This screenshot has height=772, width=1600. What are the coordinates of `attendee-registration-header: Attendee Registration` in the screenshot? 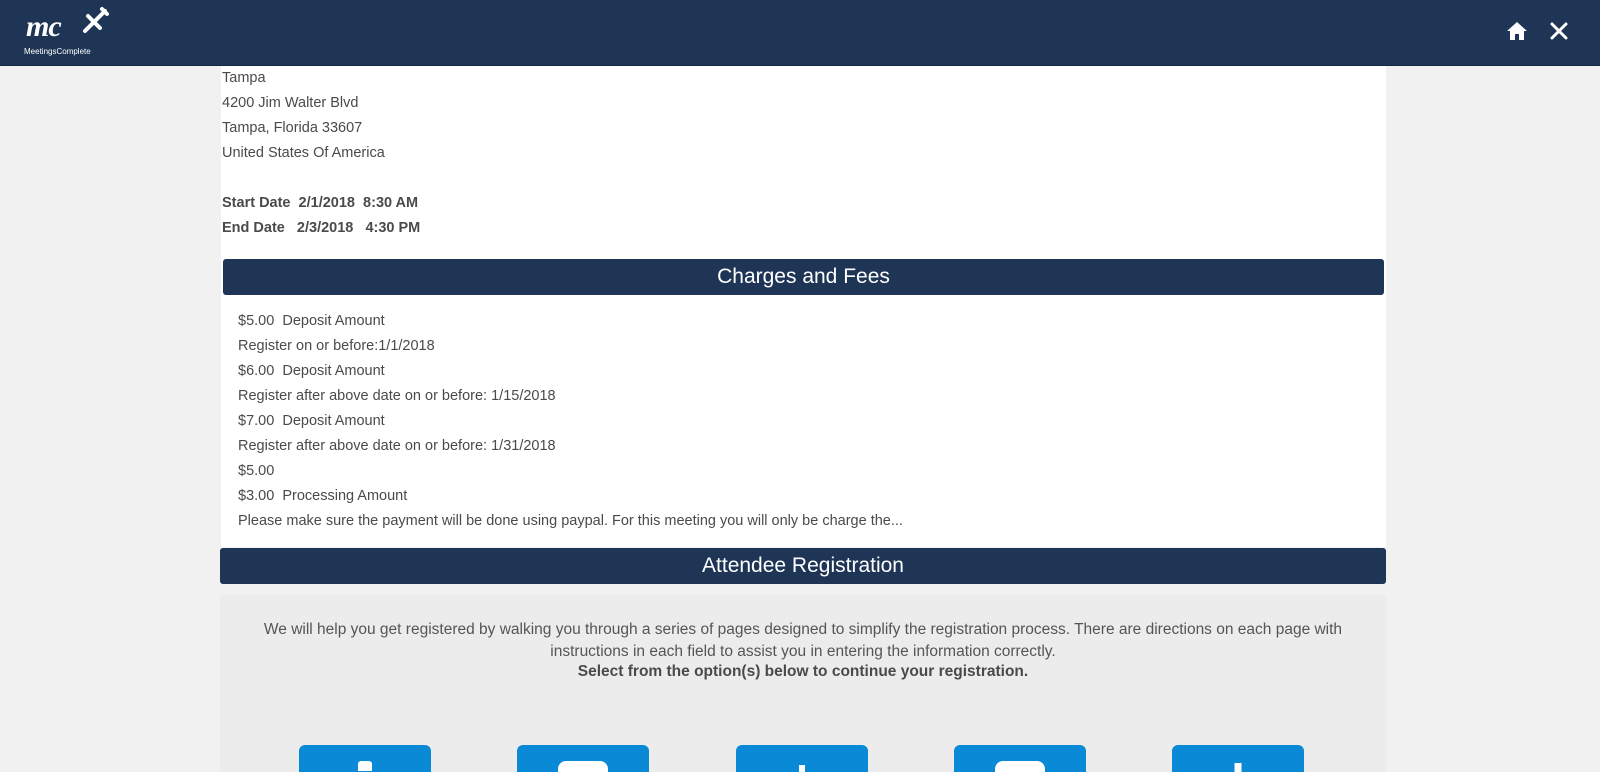 It's located at (803, 566).